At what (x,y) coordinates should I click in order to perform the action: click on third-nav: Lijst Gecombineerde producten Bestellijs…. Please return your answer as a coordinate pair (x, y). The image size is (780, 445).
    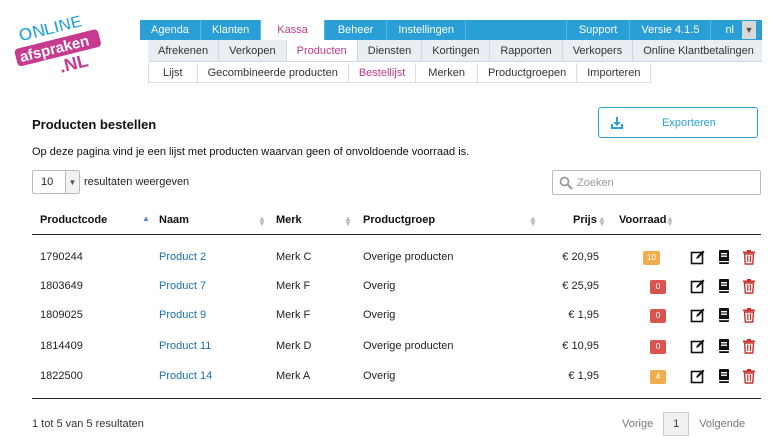
    Looking at the image, I should click on (400, 73).